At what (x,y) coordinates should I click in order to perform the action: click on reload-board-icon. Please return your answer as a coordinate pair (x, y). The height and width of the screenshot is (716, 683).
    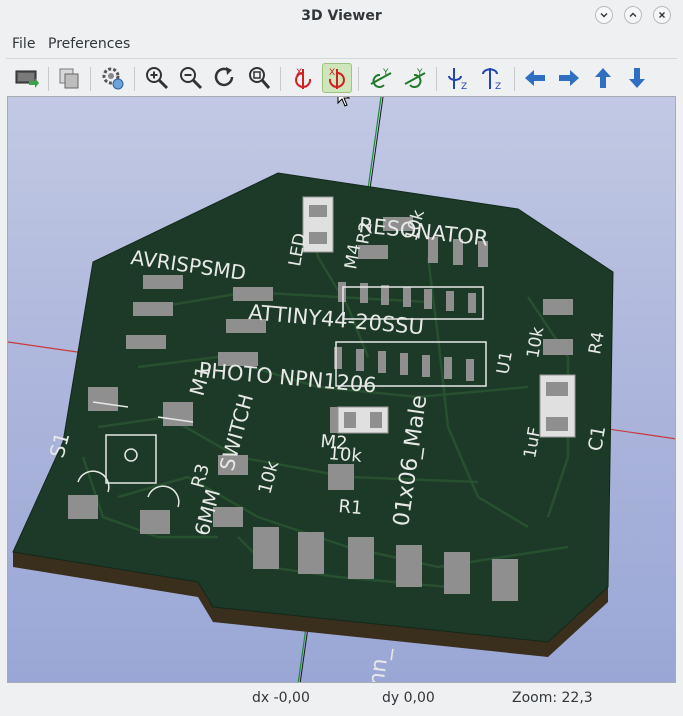
    Looking at the image, I should click on (27, 79).